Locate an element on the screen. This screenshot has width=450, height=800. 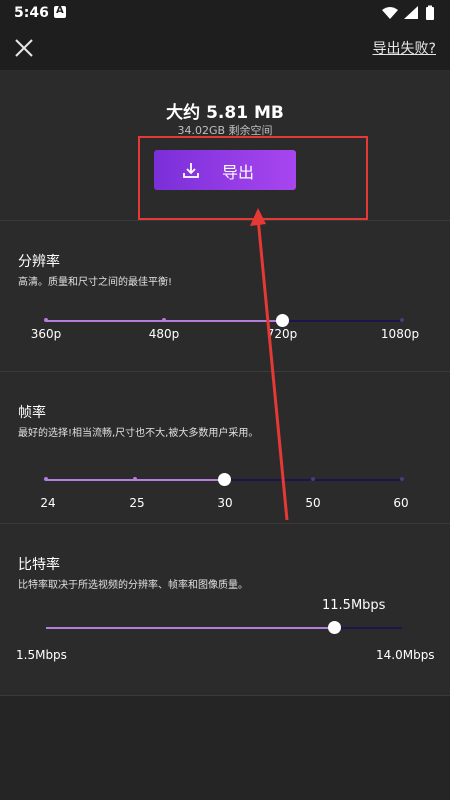
notification-badge-icon: A is located at coordinates (60, 11).